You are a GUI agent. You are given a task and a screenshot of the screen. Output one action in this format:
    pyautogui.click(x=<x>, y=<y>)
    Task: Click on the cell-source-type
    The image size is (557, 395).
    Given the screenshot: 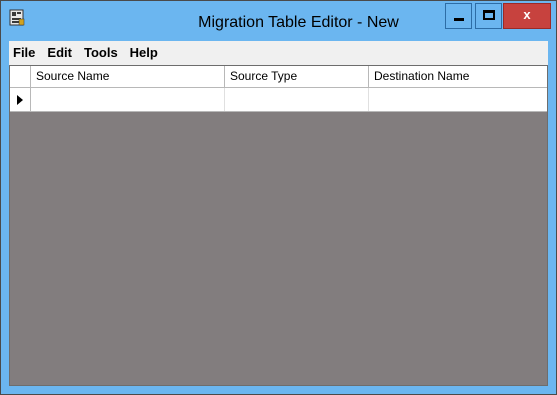 What is the action you would take?
    pyautogui.click(x=297, y=99)
    